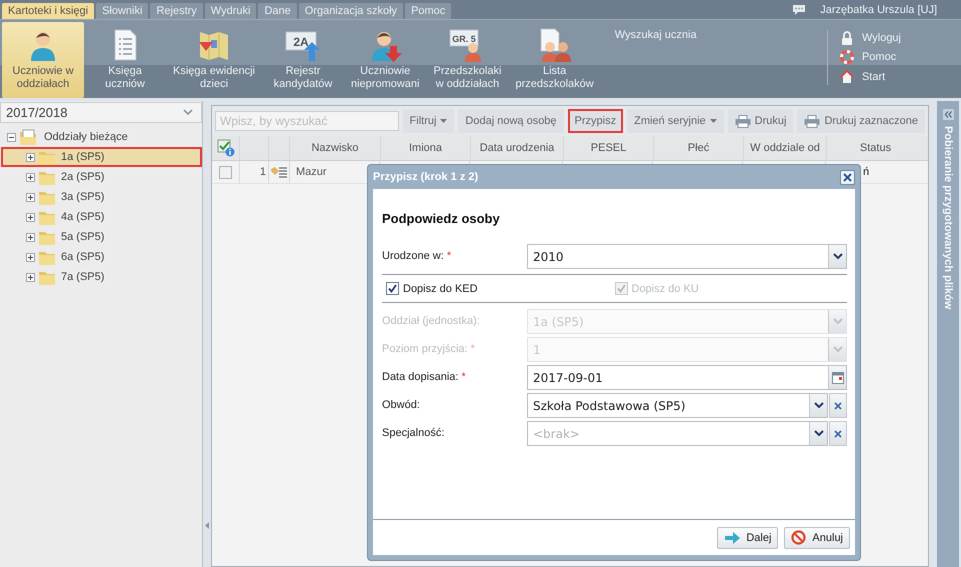 This screenshot has width=961, height=567. Describe the element at coordinates (48, 11) in the screenshot. I see `menu-tab: Kartoteki i księgi` at that location.